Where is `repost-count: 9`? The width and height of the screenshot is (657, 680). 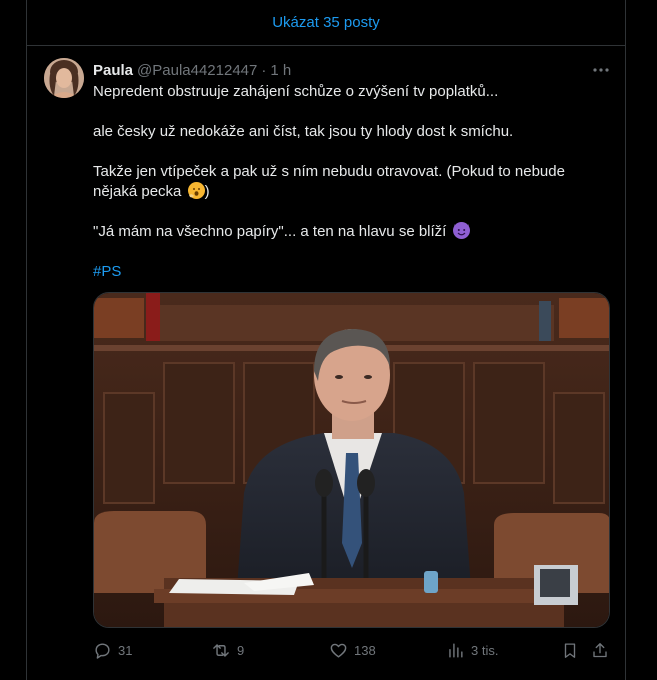 repost-count: 9 is located at coordinates (241, 650).